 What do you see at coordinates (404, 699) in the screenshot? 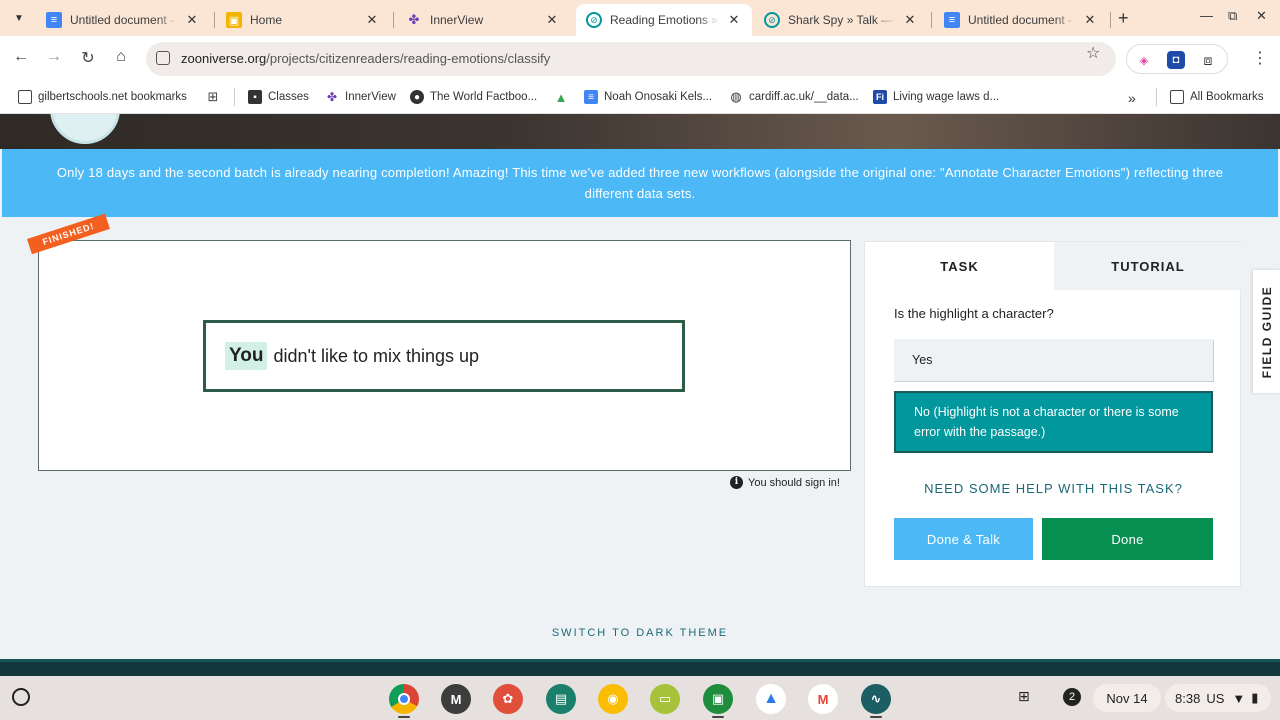
I see `chrome-icon` at bounding box center [404, 699].